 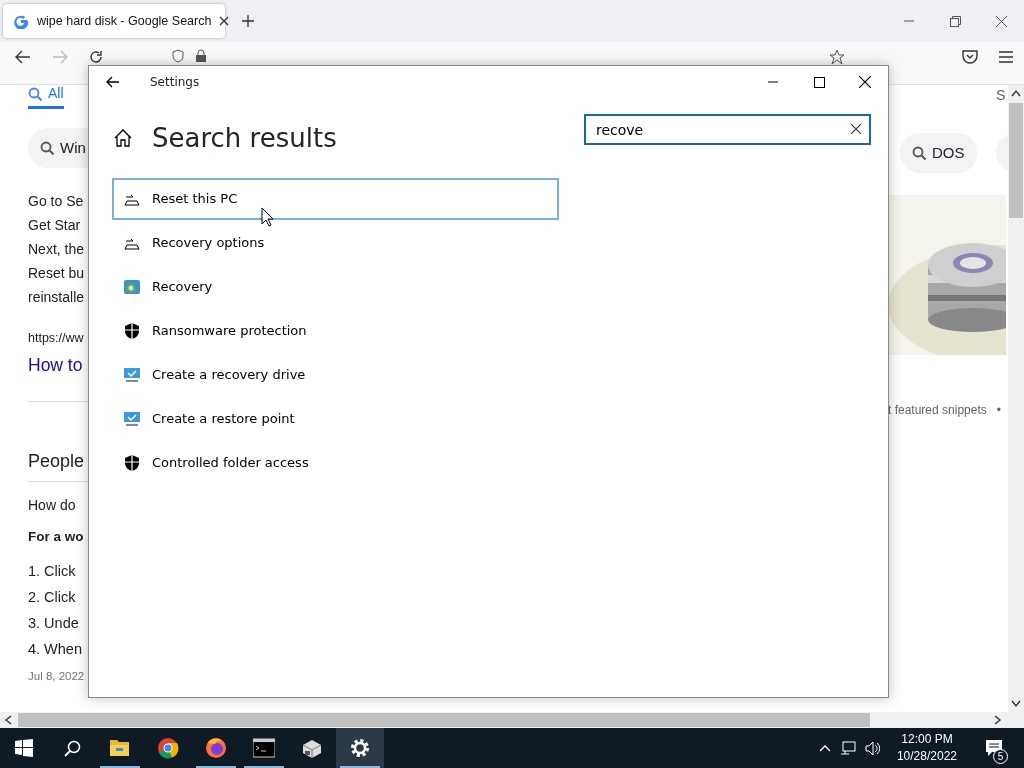 I want to click on vertical-scrollbar, so click(x=1016, y=398).